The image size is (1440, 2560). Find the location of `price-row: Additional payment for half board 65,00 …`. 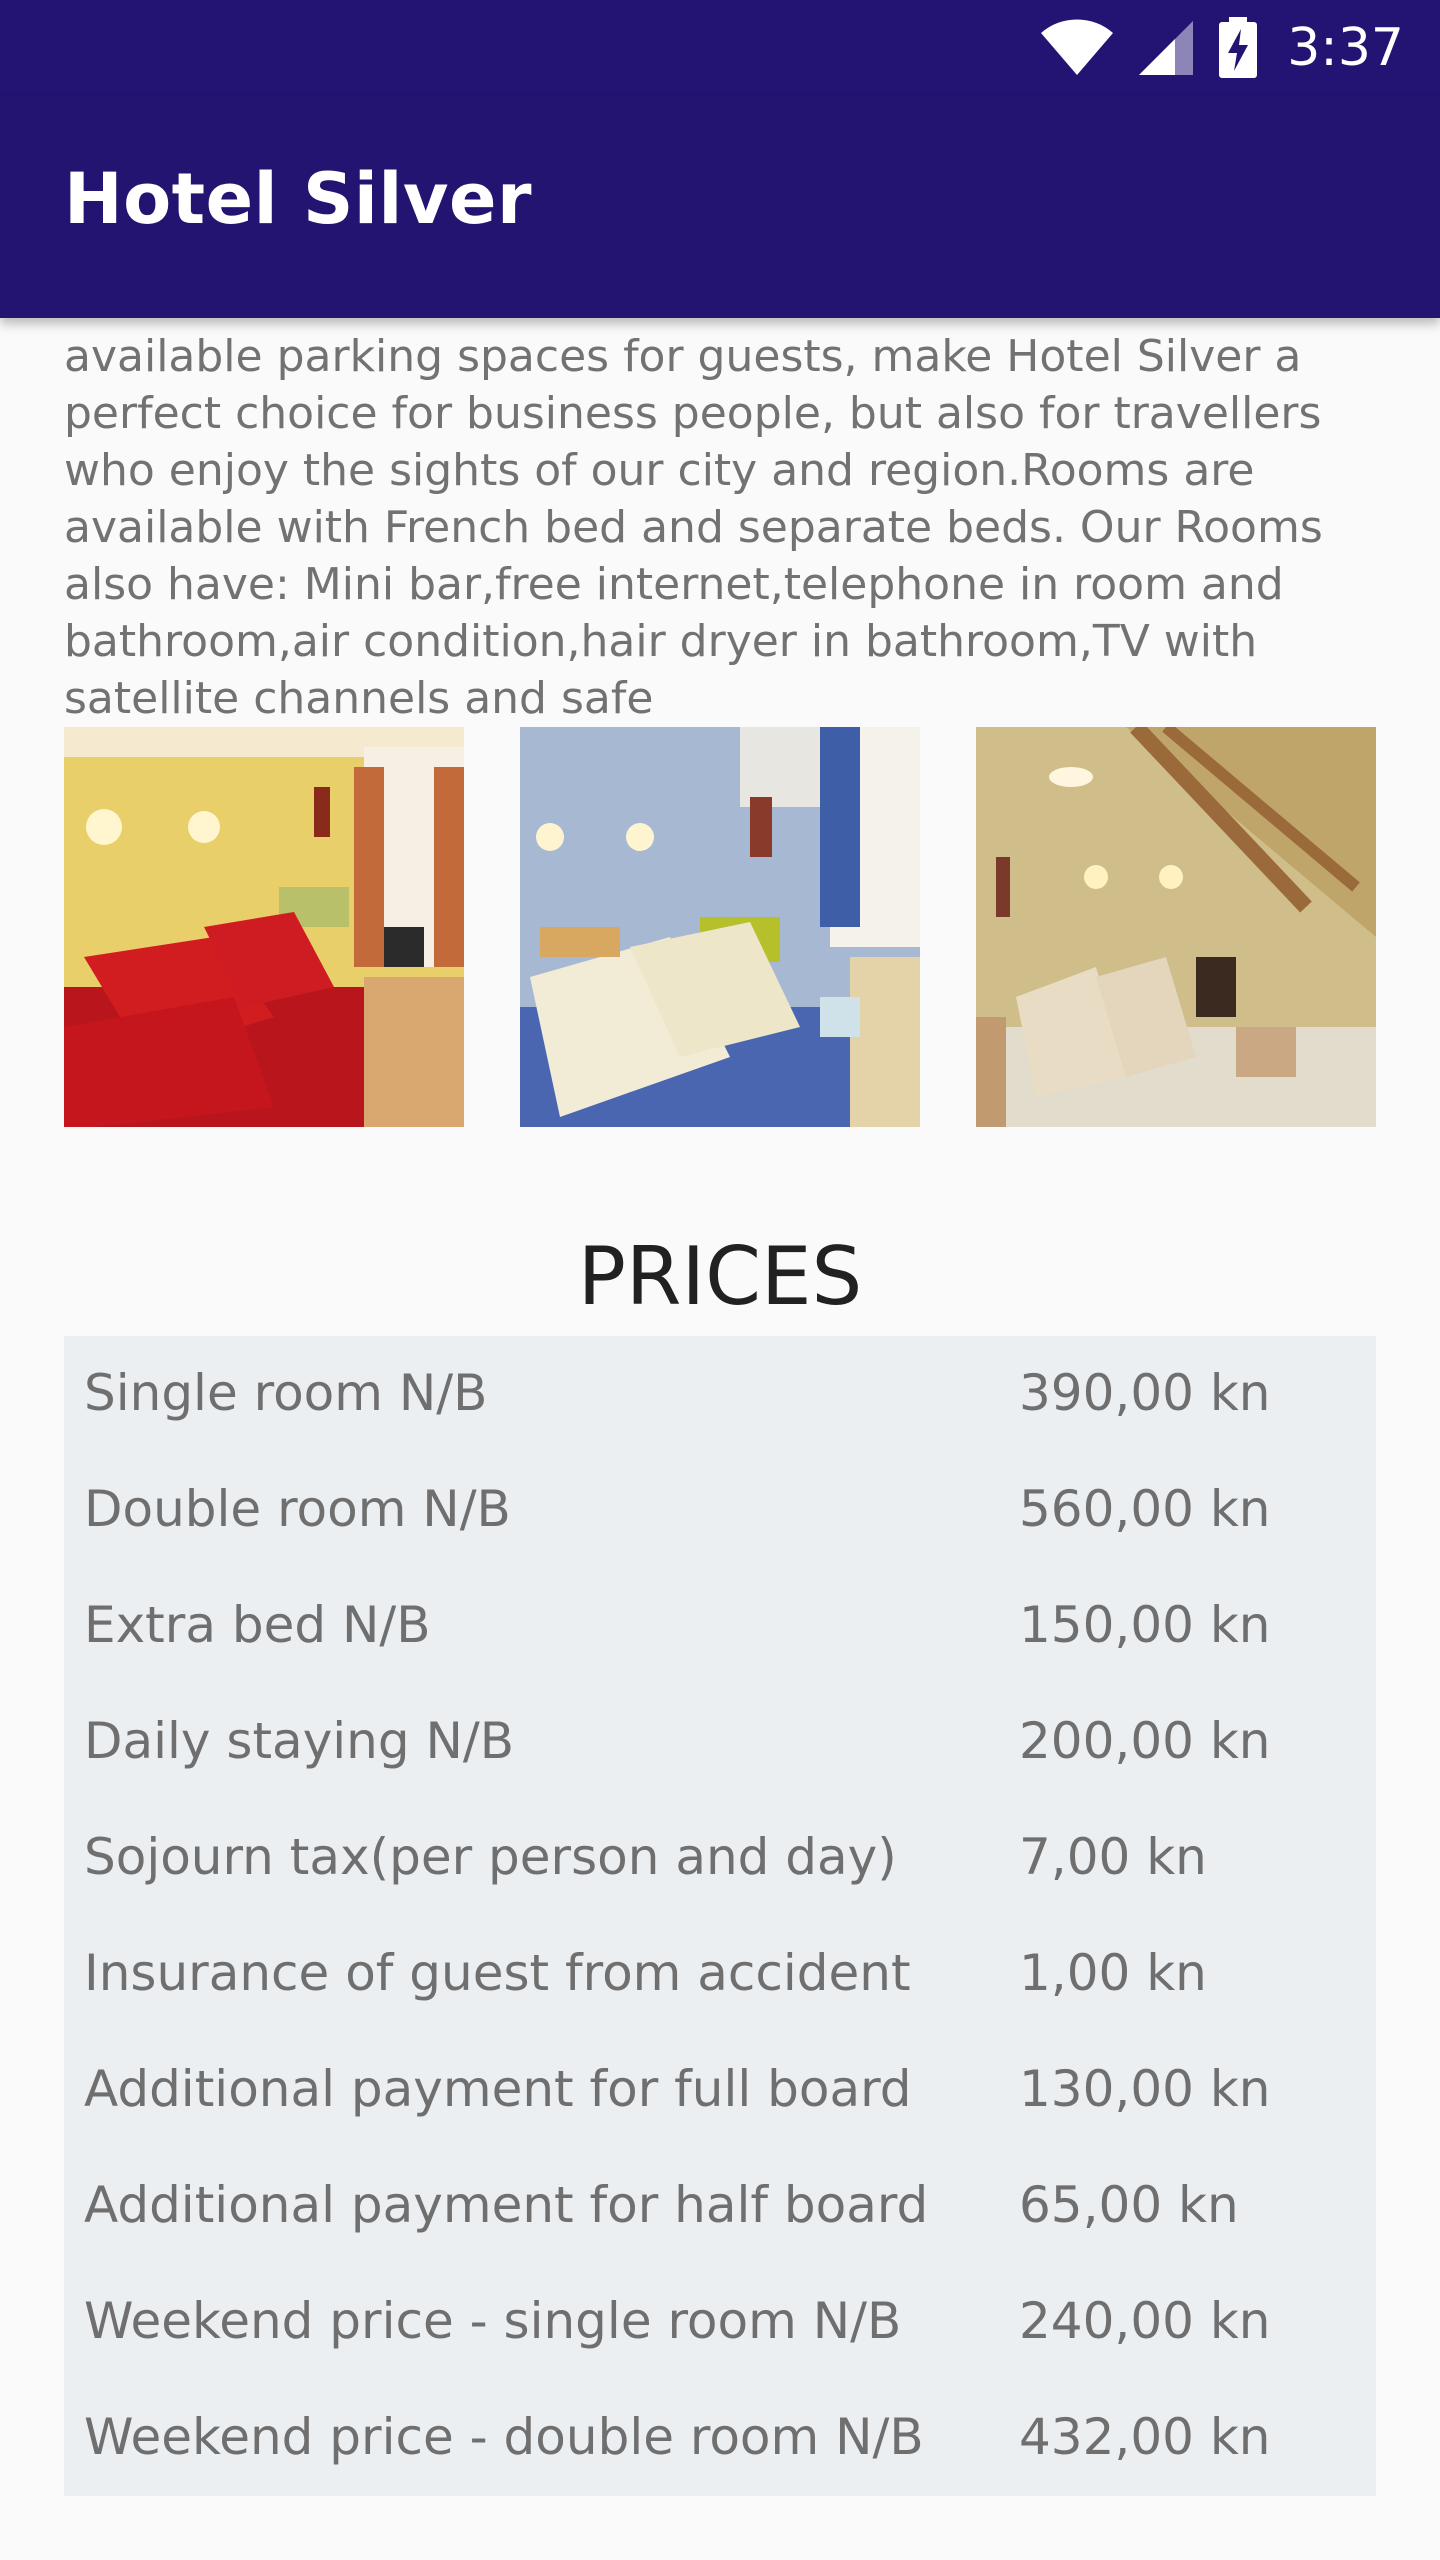

price-row: Additional payment for half board 65,00 … is located at coordinates (720, 2206).